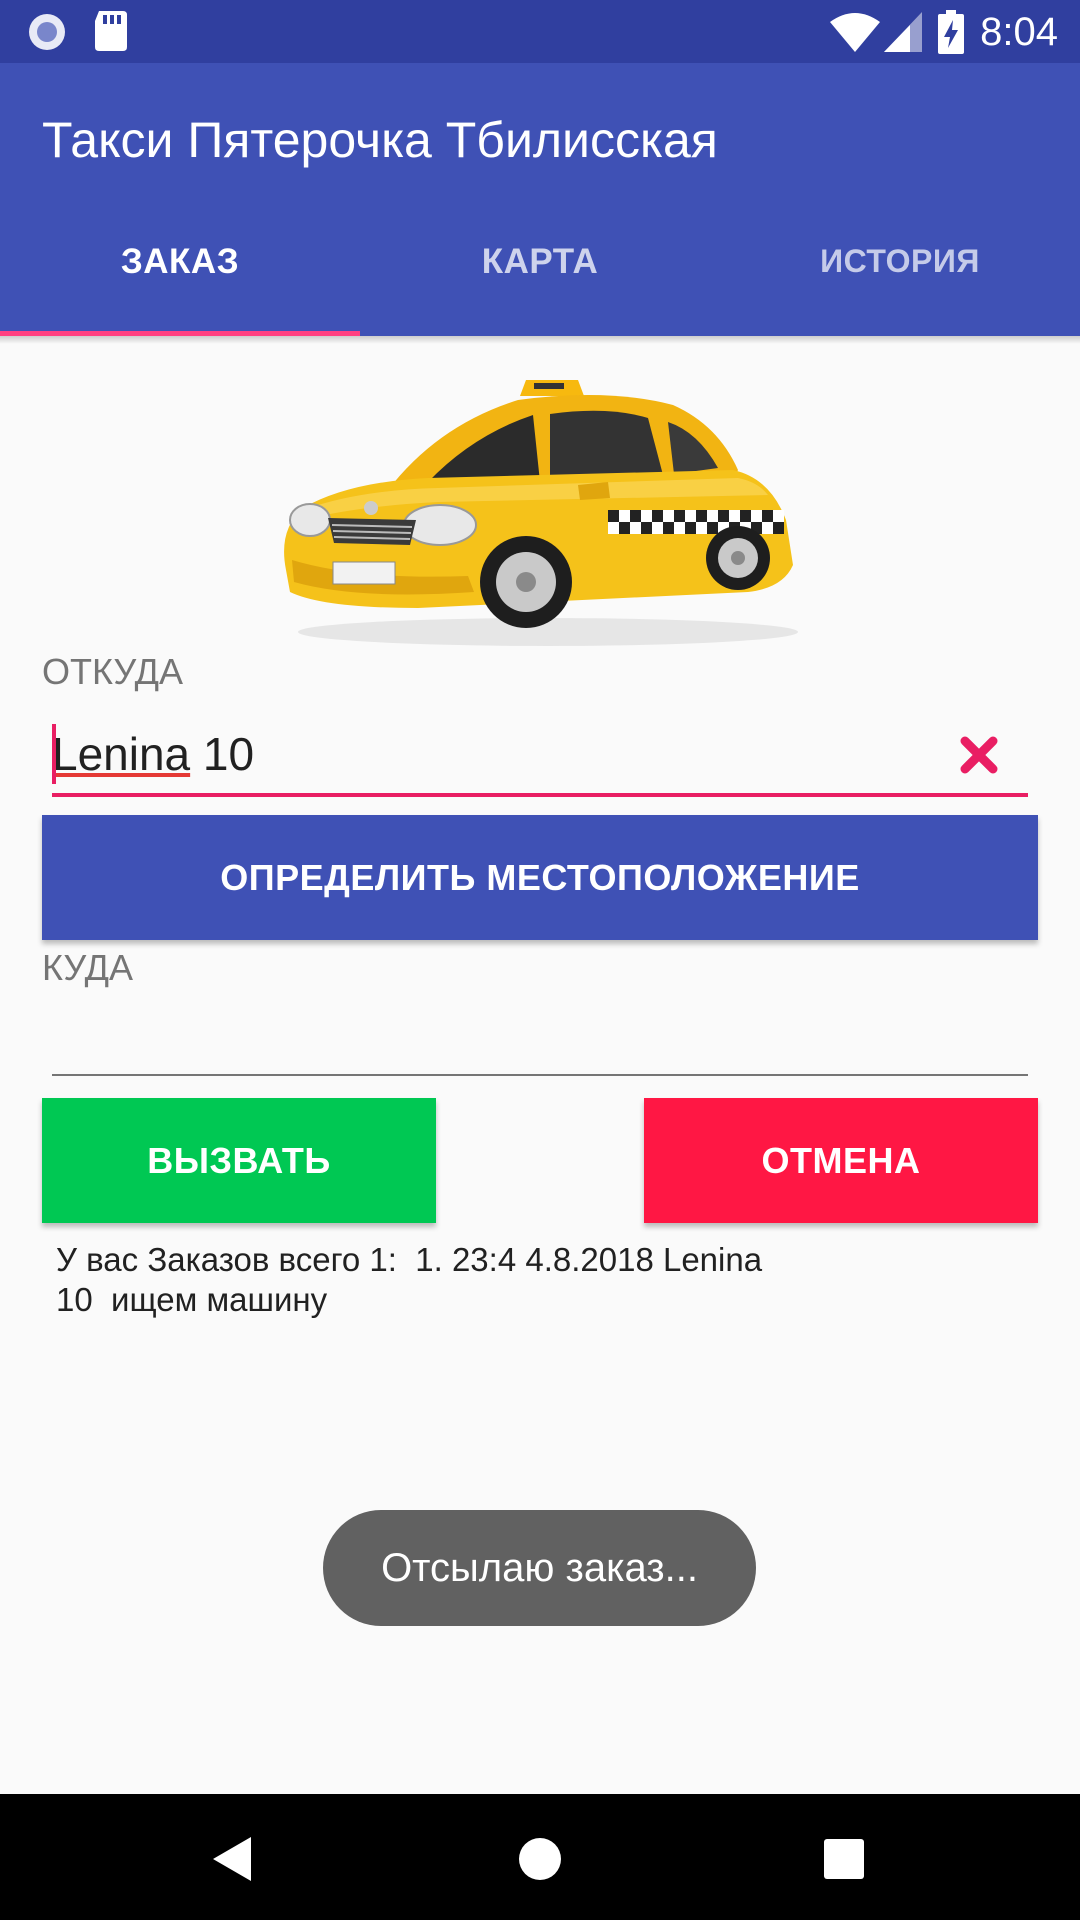 The width and height of the screenshot is (1080, 1920). Describe the element at coordinates (233, 1859) in the screenshot. I see `back-icon` at that location.